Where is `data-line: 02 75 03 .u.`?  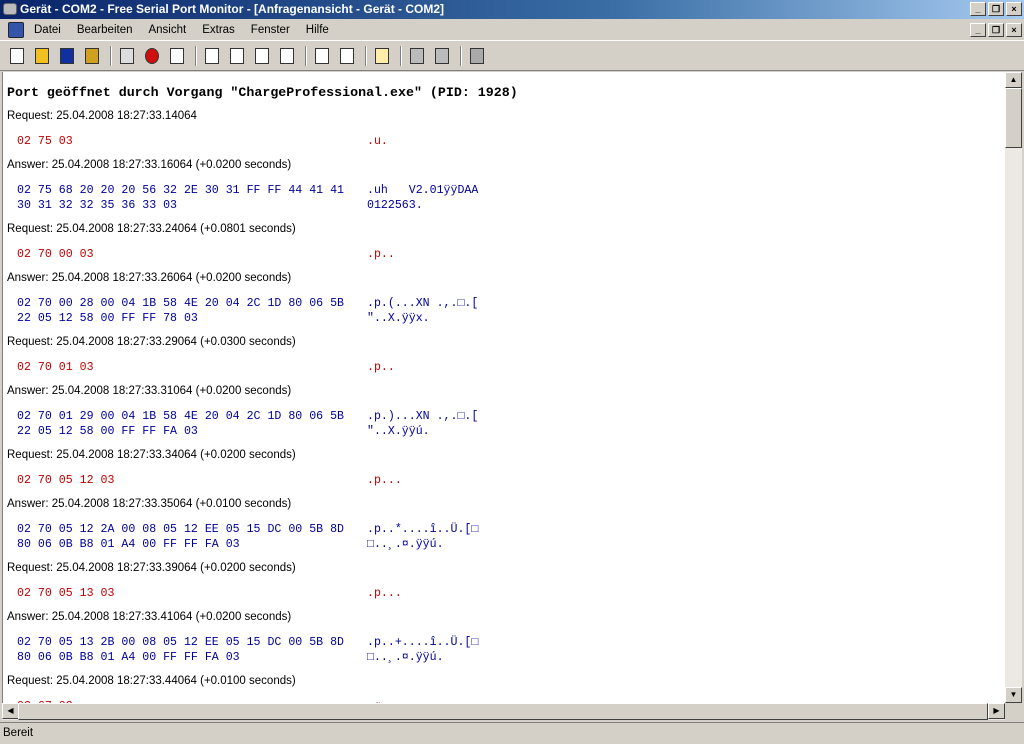 data-line: 02 75 03 .u. is located at coordinates (504, 141).